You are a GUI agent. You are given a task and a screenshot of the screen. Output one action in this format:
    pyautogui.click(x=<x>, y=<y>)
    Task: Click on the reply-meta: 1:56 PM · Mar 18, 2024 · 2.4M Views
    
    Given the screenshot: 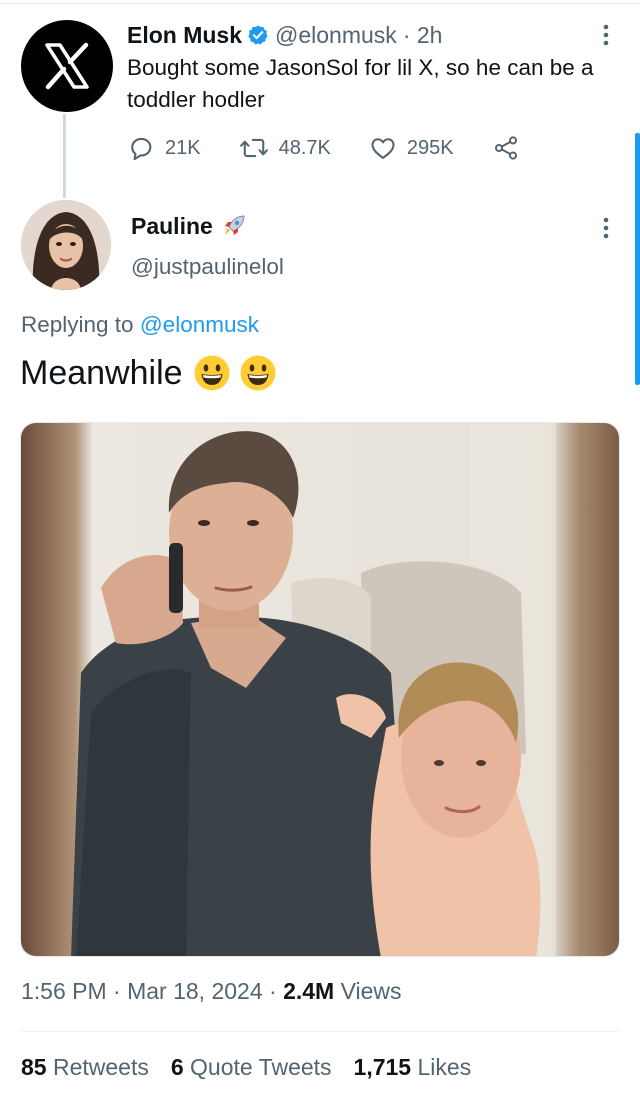 What is the action you would take?
    pyautogui.click(x=211, y=991)
    